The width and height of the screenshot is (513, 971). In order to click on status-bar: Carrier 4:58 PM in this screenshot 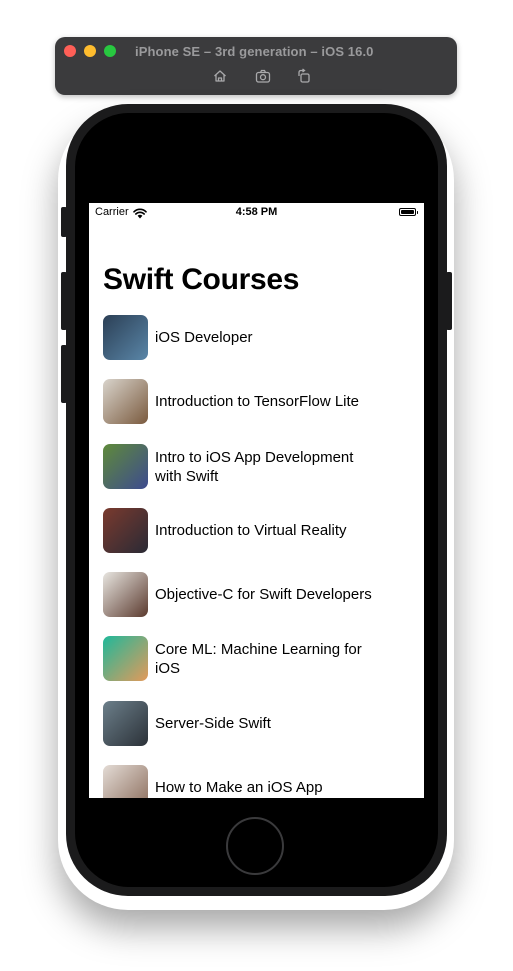, I will do `click(256, 213)`.